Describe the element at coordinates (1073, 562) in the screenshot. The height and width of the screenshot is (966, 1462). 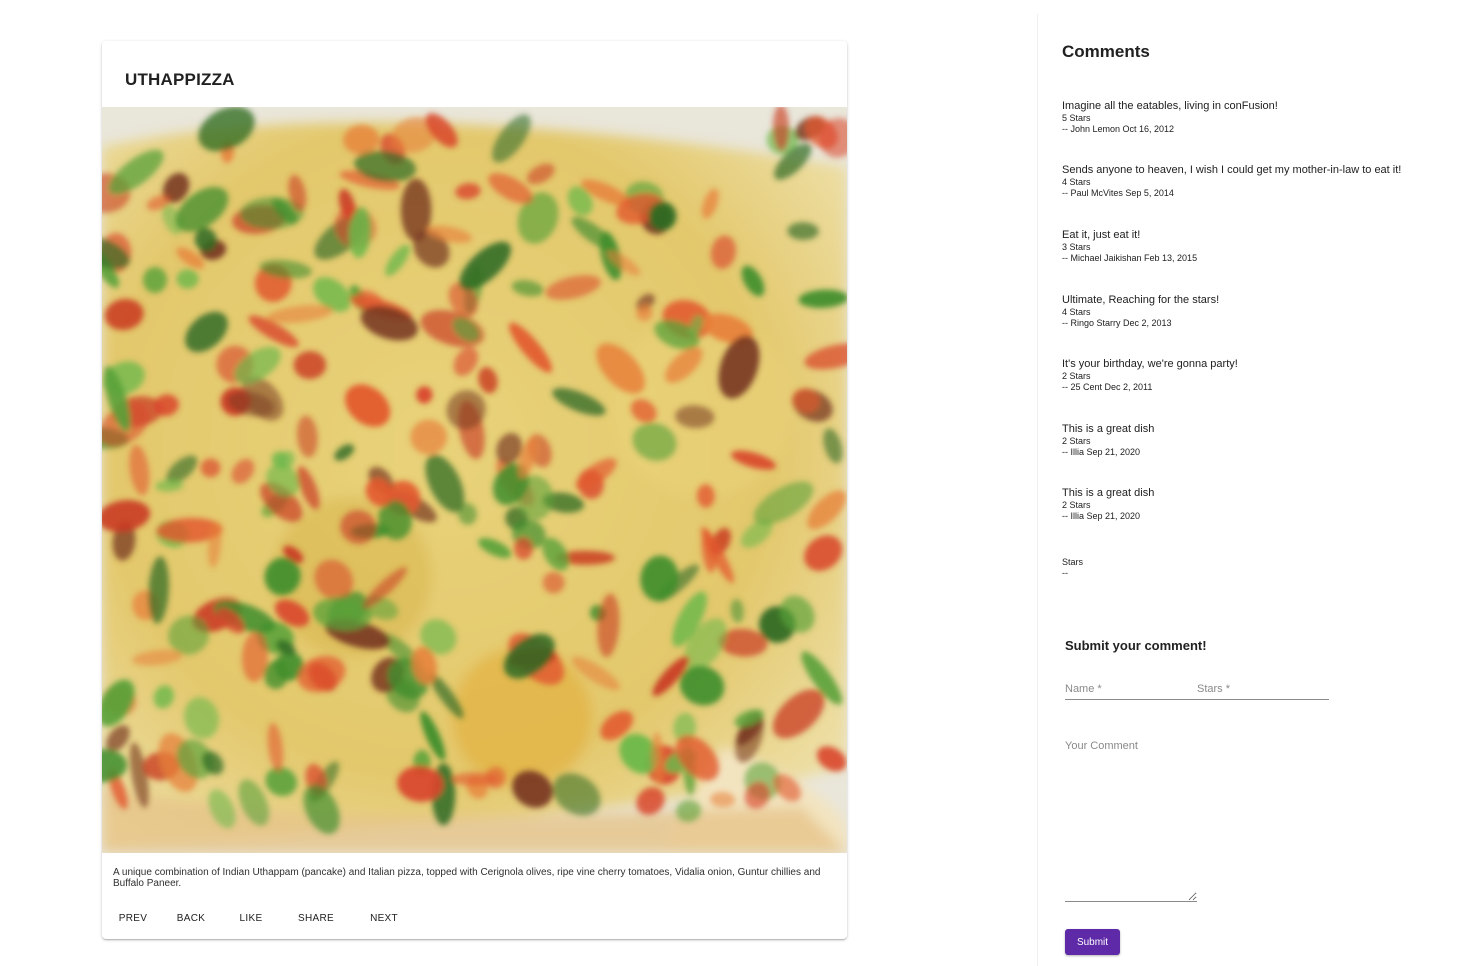
I see `comment-stars: Stars` at that location.